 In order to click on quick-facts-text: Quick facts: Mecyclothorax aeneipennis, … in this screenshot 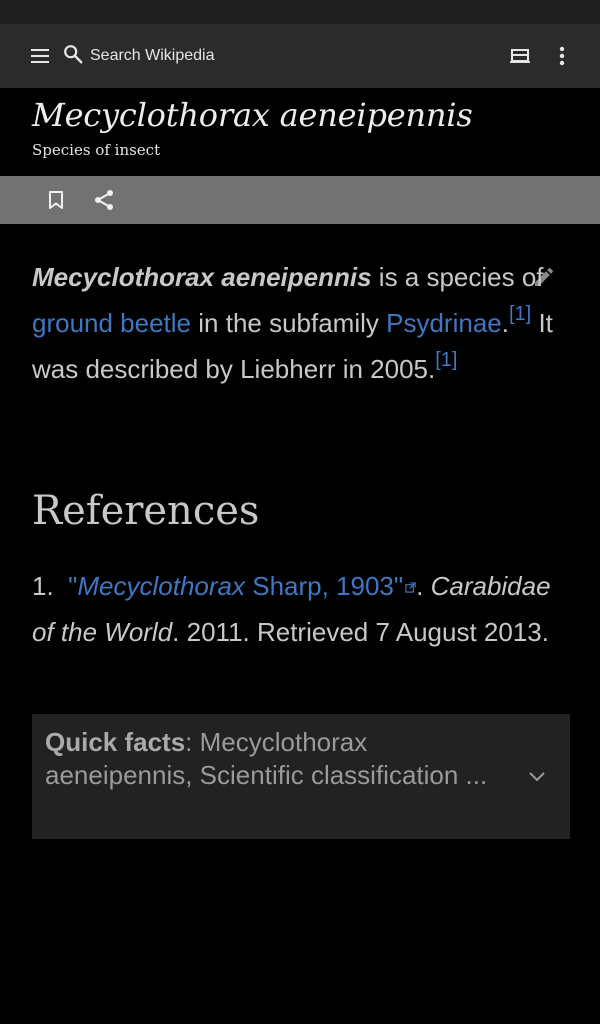, I will do `click(266, 758)`.